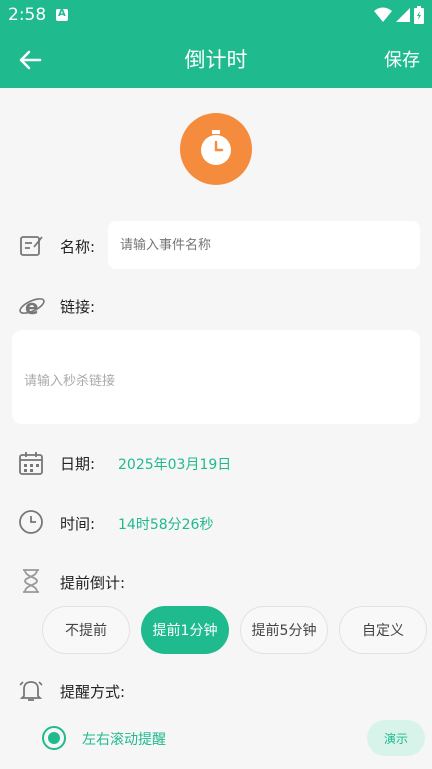 This screenshot has width=432, height=769. Describe the element at coordinates (78, 464) in the screenshot. I see `date-label: 日期:` at that location.